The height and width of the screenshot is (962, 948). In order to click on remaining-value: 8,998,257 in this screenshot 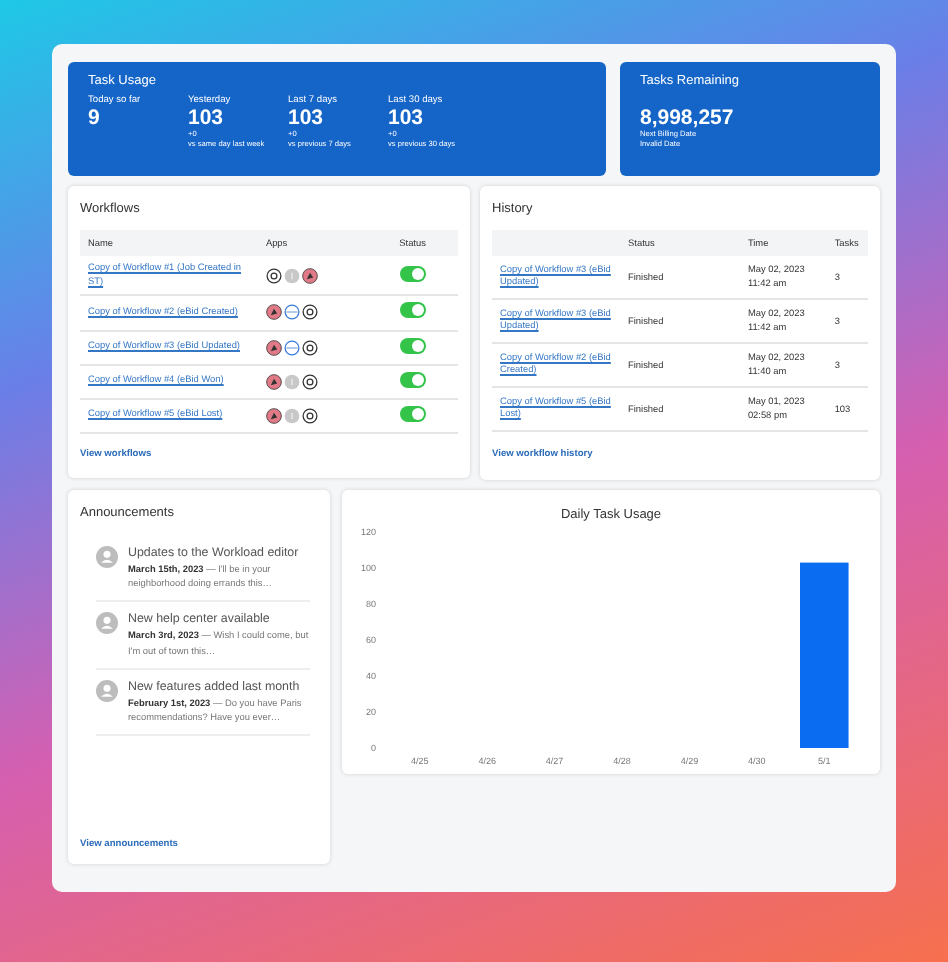, I will do `click(688, 118)`.